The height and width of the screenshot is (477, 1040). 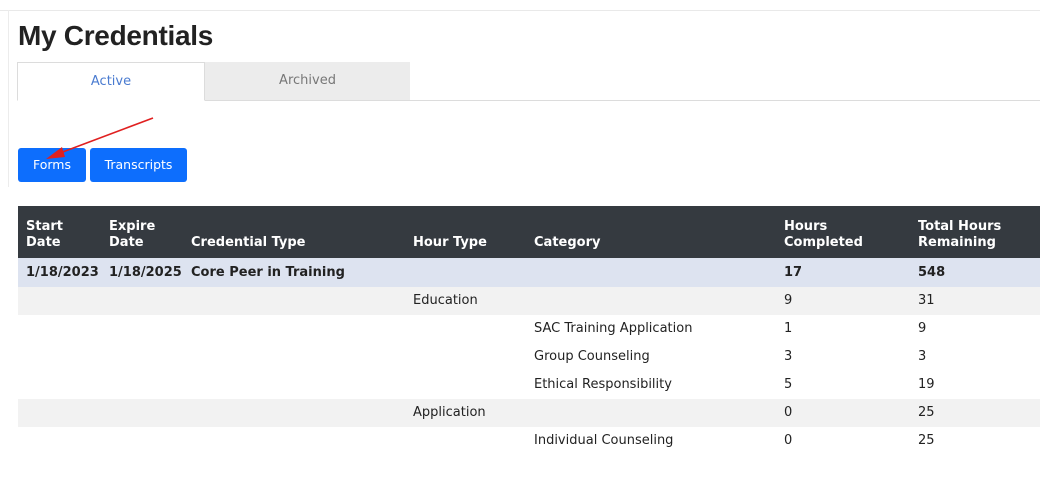 I want to click on forms-button: Forms, so click(x=52, y=165).